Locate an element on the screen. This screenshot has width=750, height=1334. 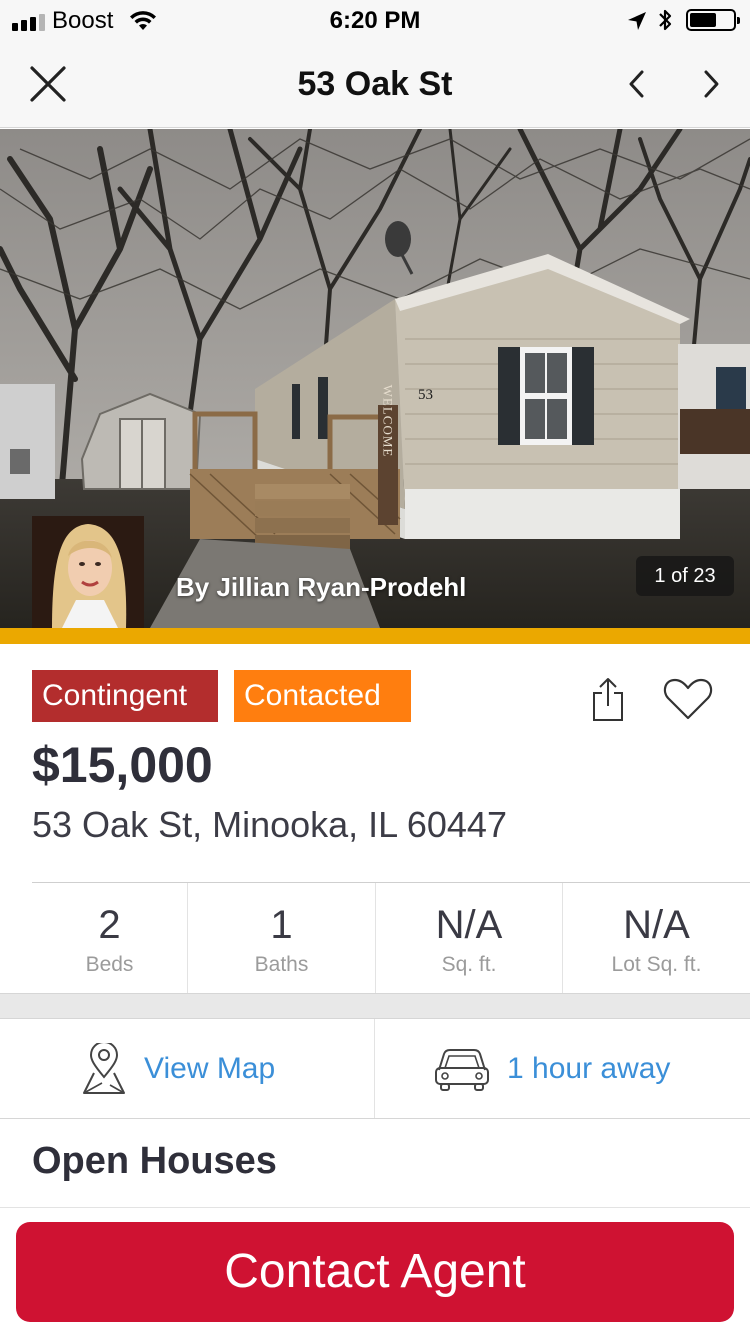
heart-icon is located at coordinates (688, 699).